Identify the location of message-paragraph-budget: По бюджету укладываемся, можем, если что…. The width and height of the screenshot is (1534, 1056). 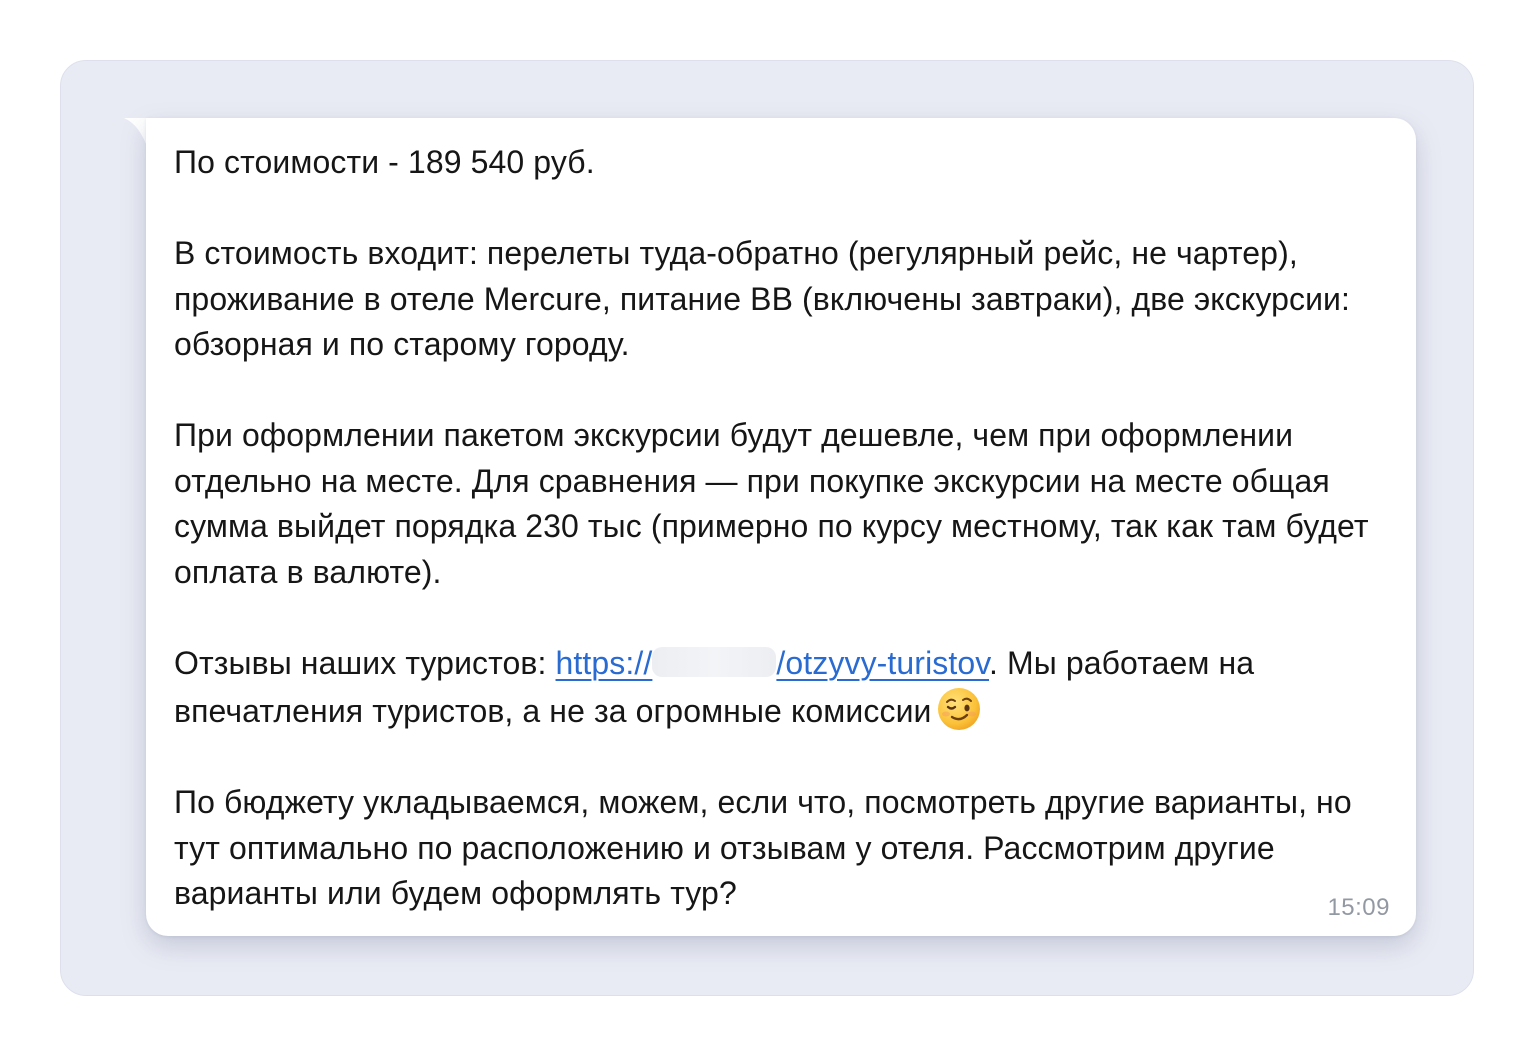
(763, 847).